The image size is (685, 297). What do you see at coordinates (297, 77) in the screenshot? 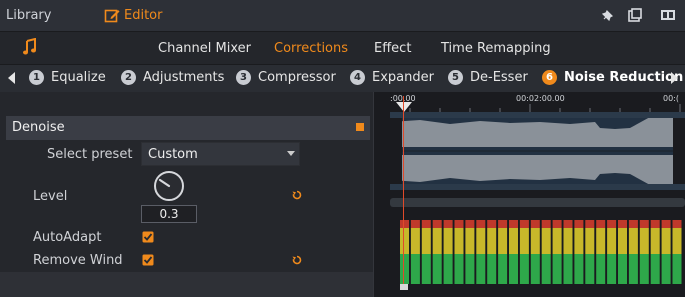
I see `module-label: Compressor` at bounding box center [297, 77].